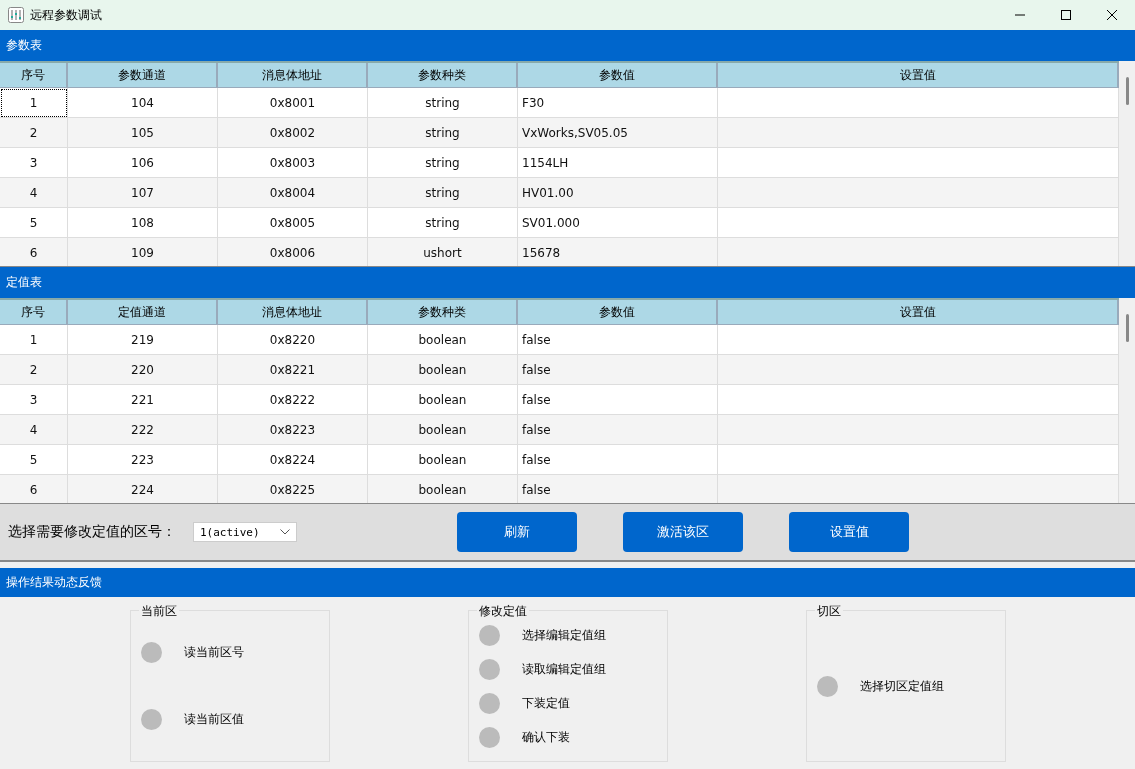 The height and width of the screenshot is (769, 1135). Describe the element at coordinates (285, 532) in the screenshot. I see `chevron-down-icon` at that location.